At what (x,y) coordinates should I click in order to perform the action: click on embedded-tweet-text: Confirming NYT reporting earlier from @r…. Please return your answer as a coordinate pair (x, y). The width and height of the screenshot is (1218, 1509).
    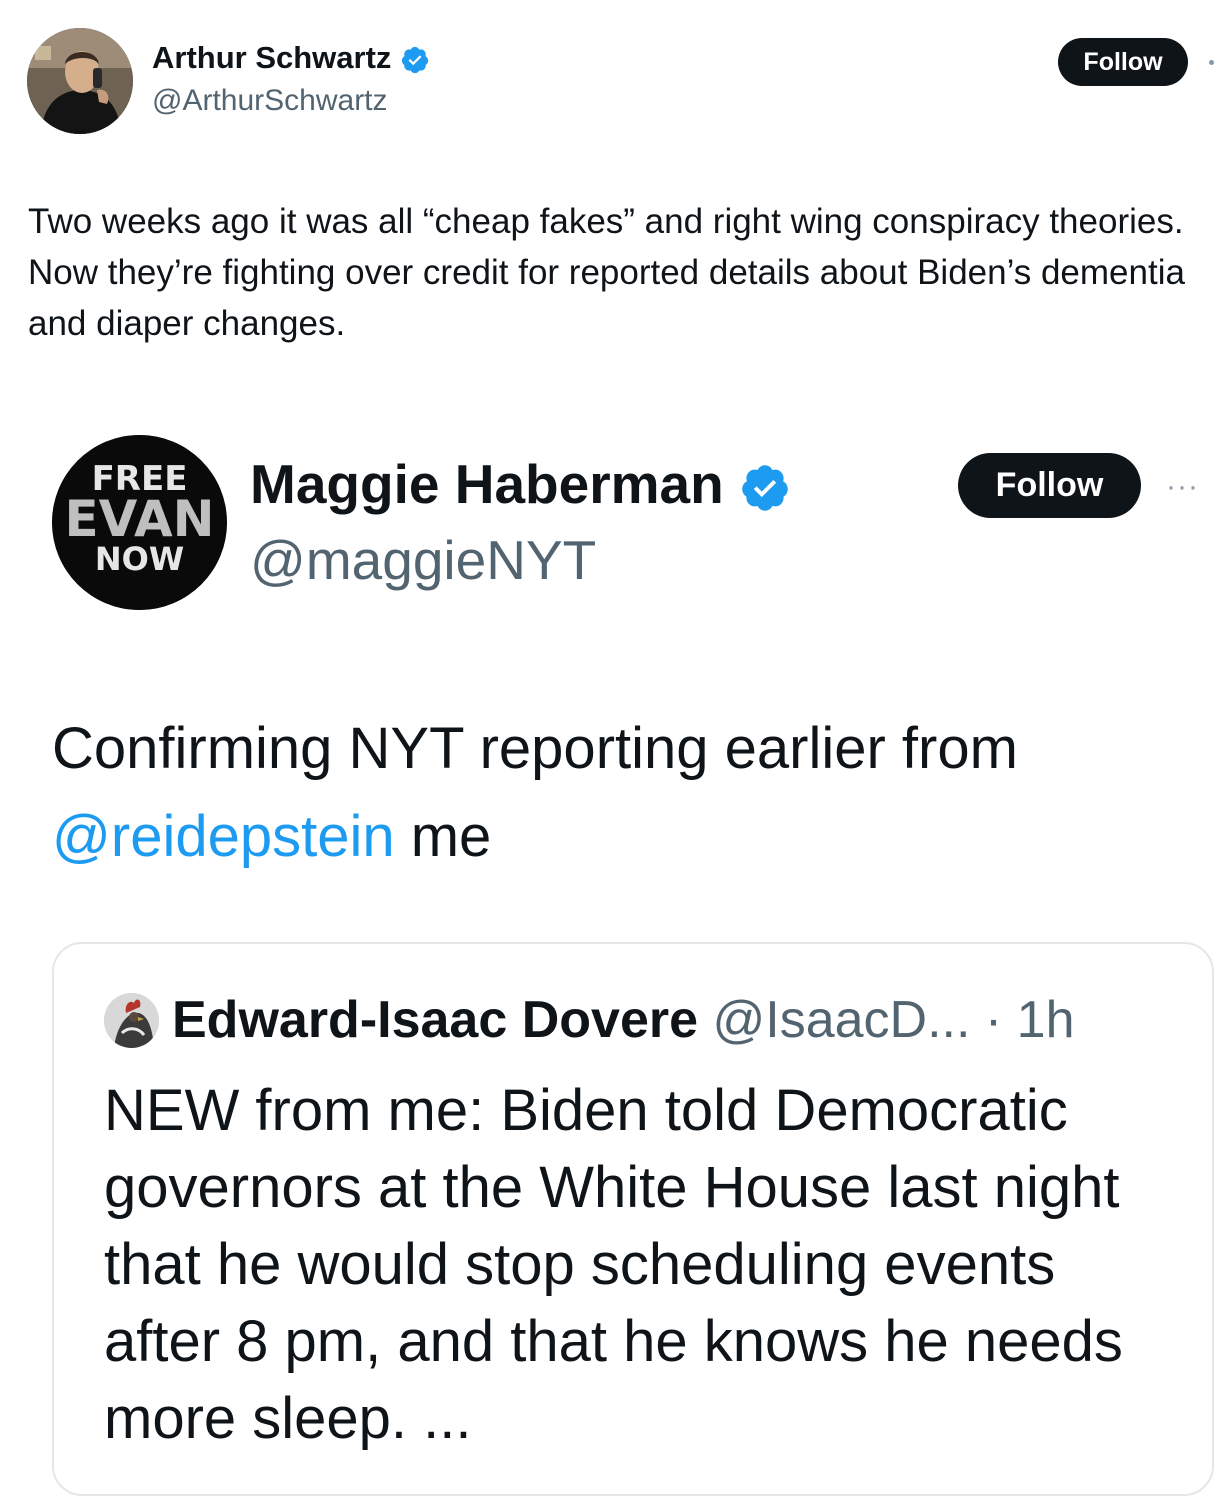
    Looking at the image, I should click on (622, 793).